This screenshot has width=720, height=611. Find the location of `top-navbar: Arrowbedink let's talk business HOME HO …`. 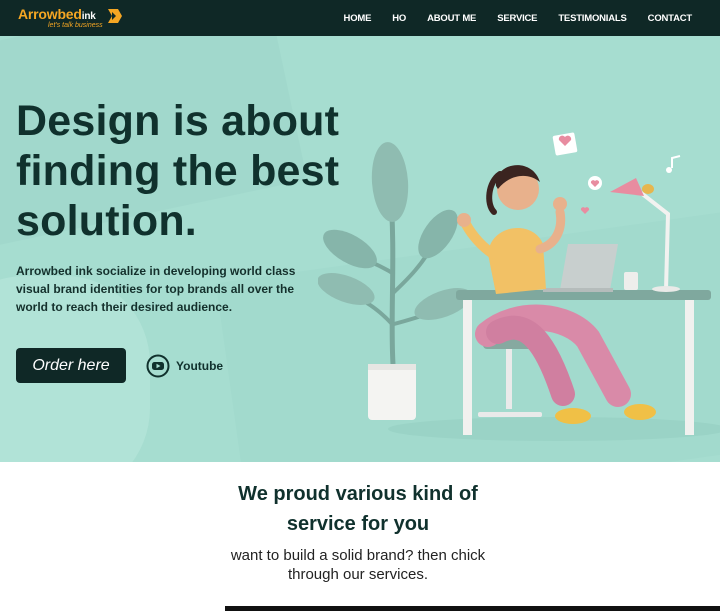

top-navbar: Arrowbedink let's talk business HOME HO … is located at coordinates (360, 18).